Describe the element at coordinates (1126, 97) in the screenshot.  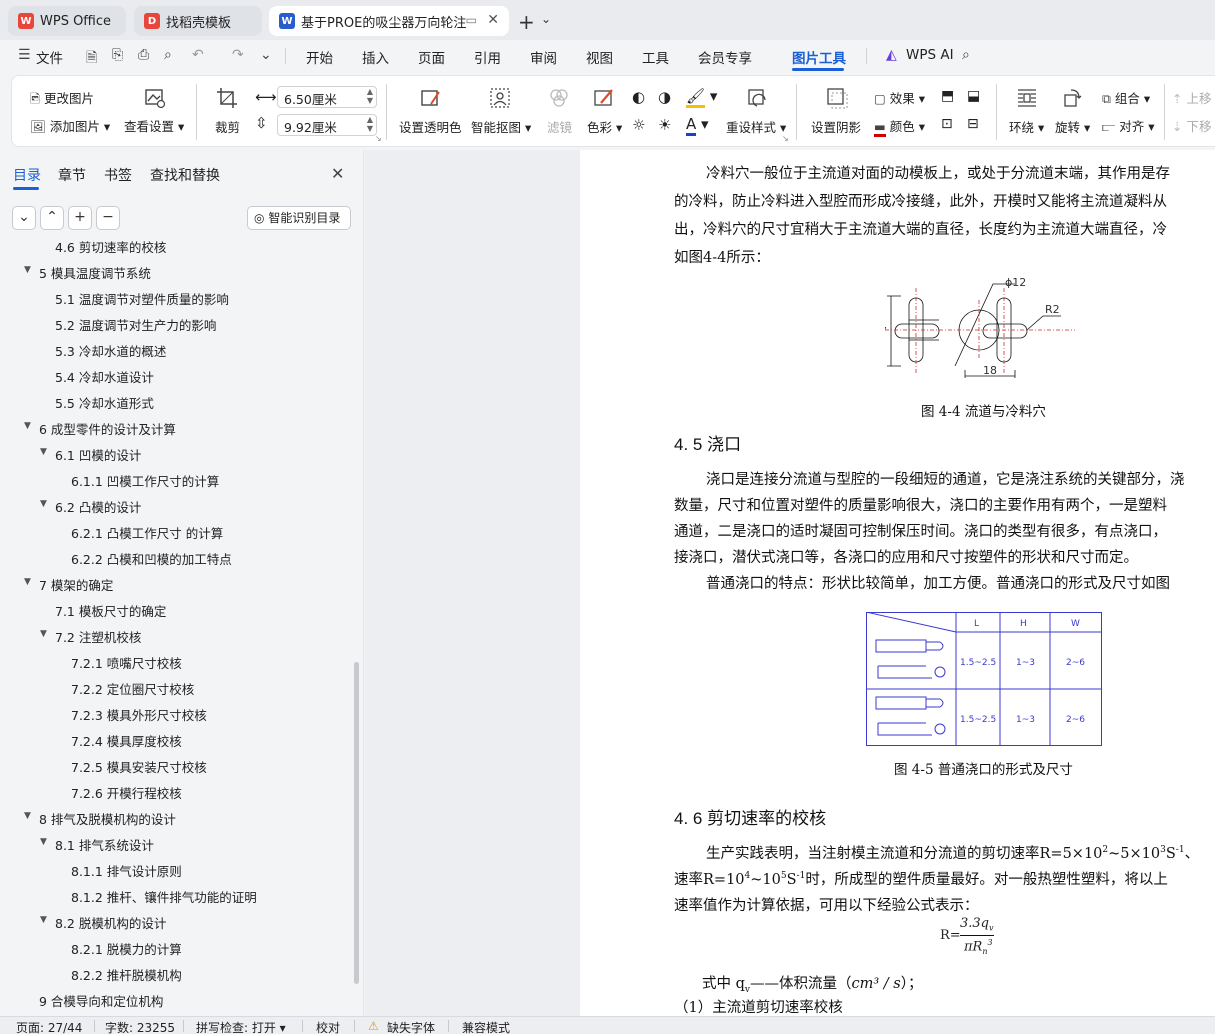
I see `group-button: ⧉ 组合 ▾` at that location.